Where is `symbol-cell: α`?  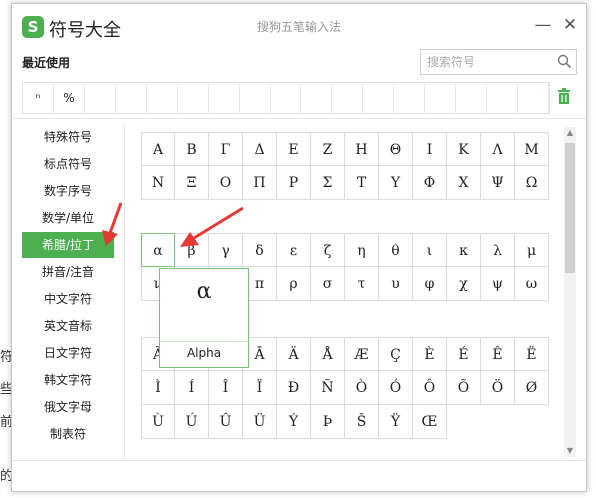 symbol-cell: α is located at coordinates (158, 250).